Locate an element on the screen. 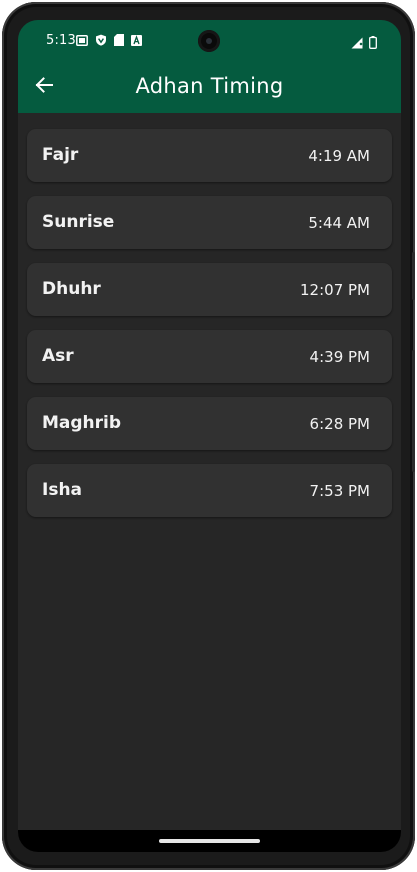 This screenshot has height=872, width=417. status-icons-left is located at coordinates (109, 40).